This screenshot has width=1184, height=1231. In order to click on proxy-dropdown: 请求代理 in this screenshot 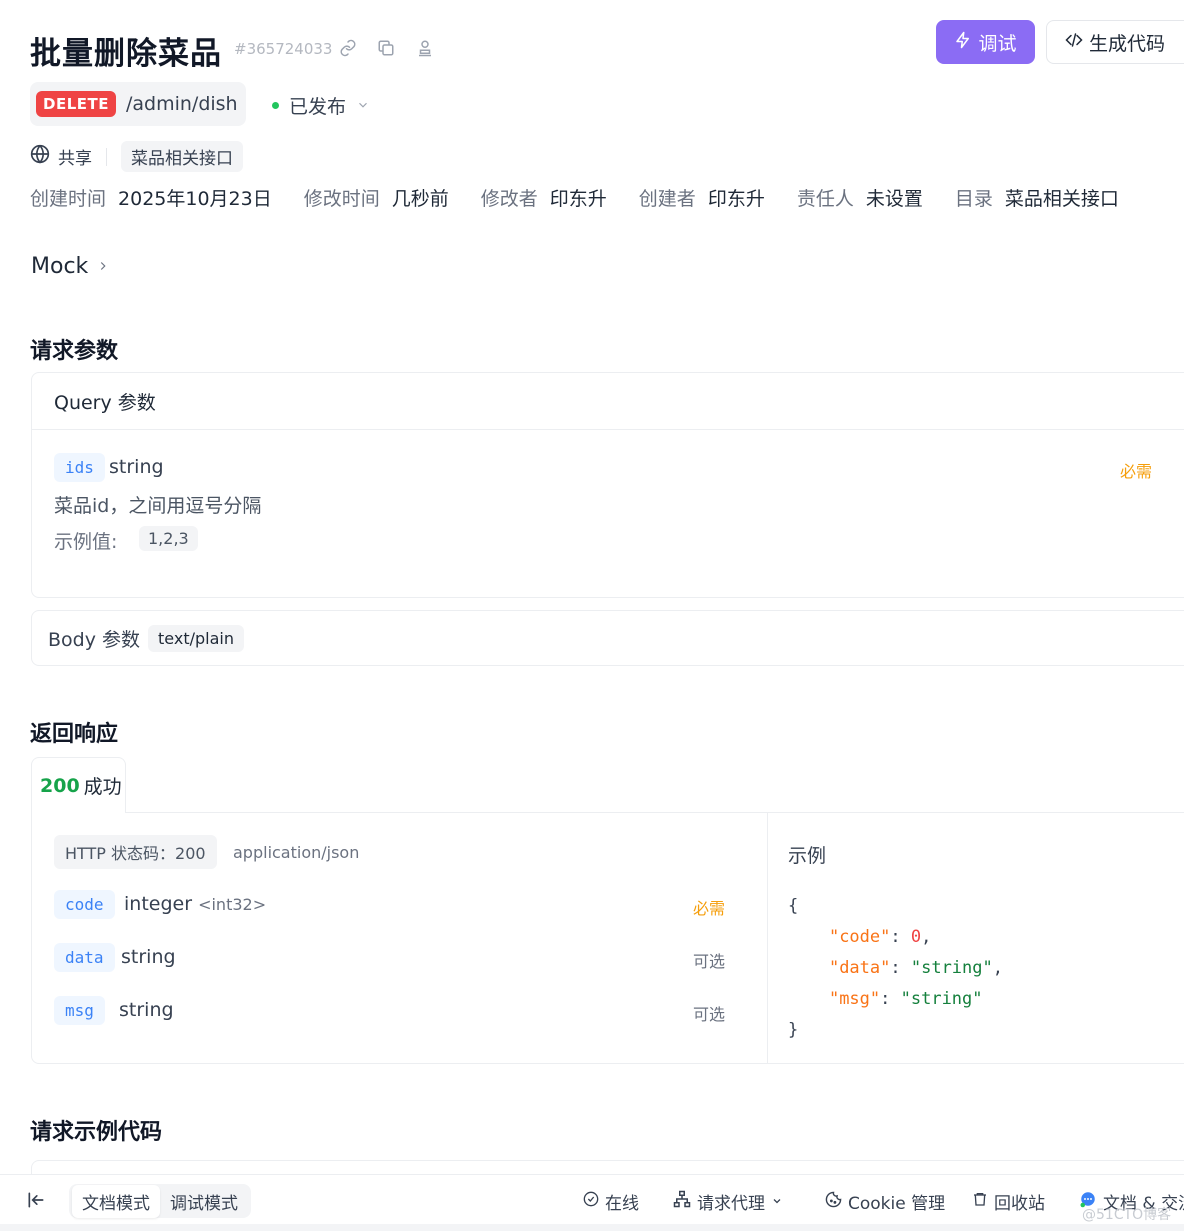, I will do `click(728, 1201)`.